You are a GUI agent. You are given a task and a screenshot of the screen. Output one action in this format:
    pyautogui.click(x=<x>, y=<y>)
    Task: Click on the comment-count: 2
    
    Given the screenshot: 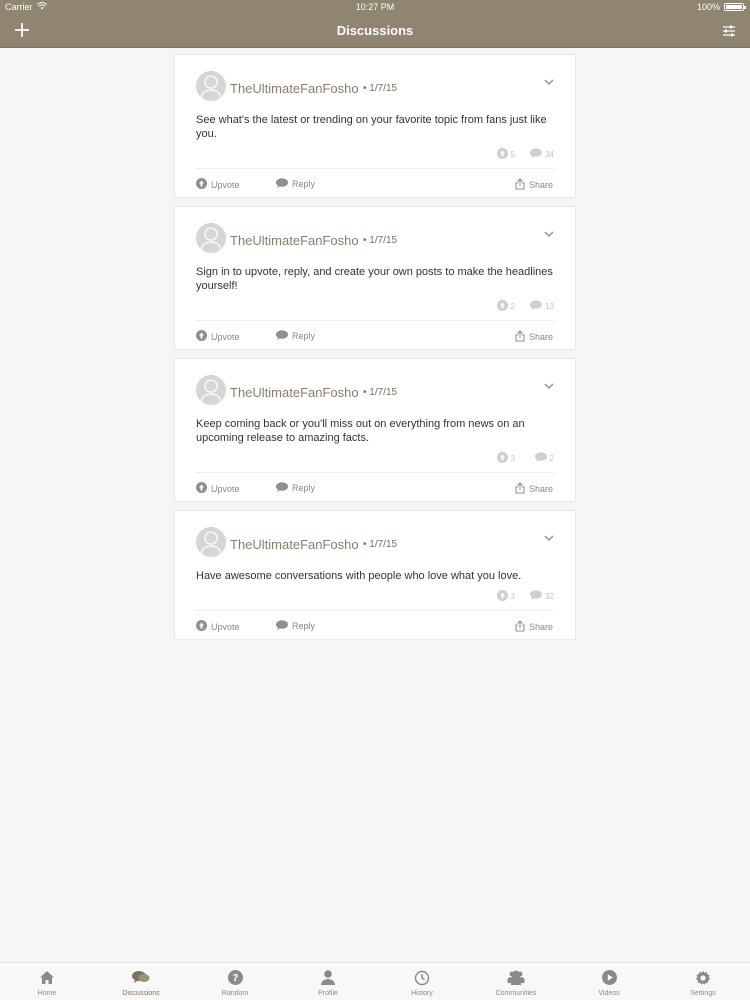 What is the action you would take?
    pyautogui.click(x=544, y=458)
    